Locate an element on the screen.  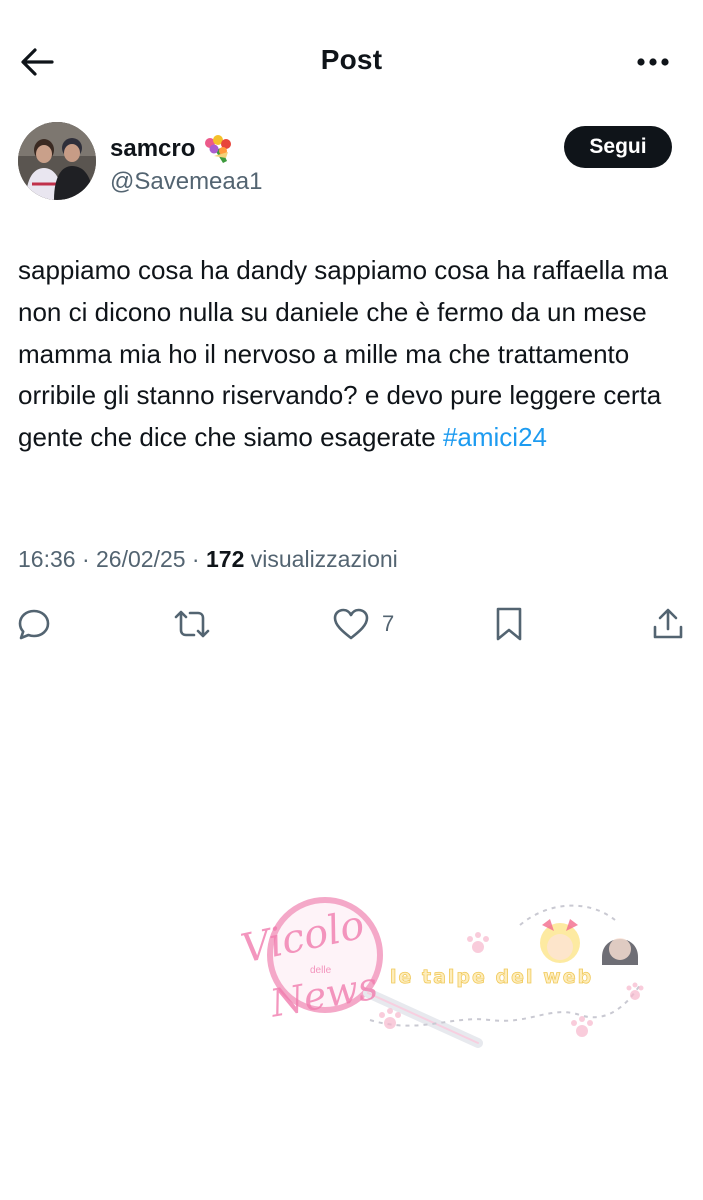
tweet-date: 26/02/25 is located at coordinates (141, 559).